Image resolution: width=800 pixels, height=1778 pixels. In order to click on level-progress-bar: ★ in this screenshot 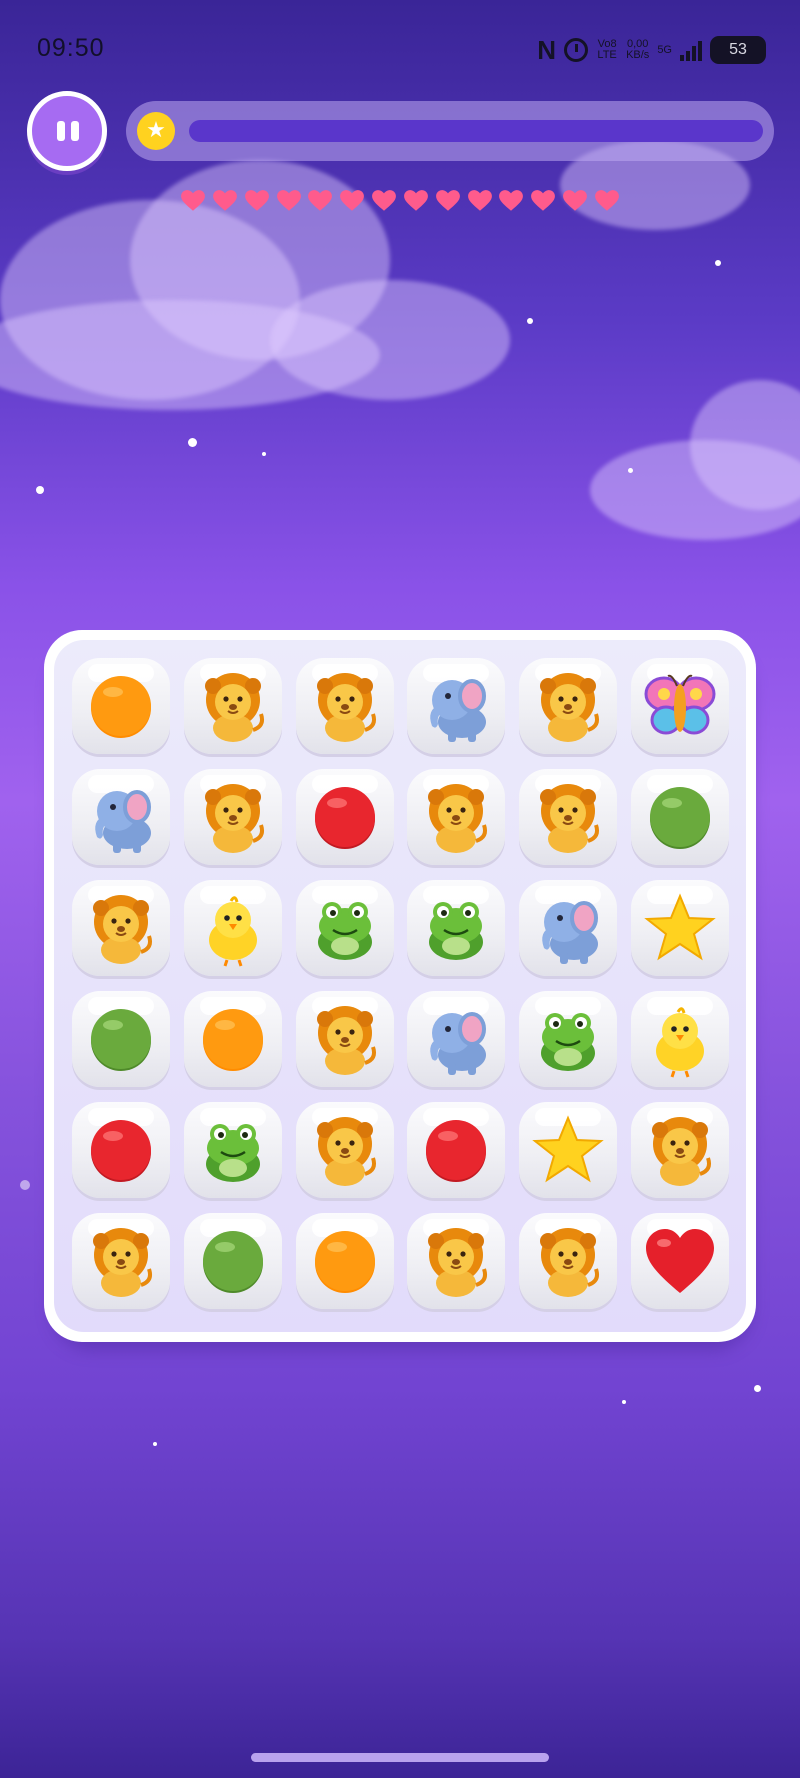, I will do `click(450, 131)`.